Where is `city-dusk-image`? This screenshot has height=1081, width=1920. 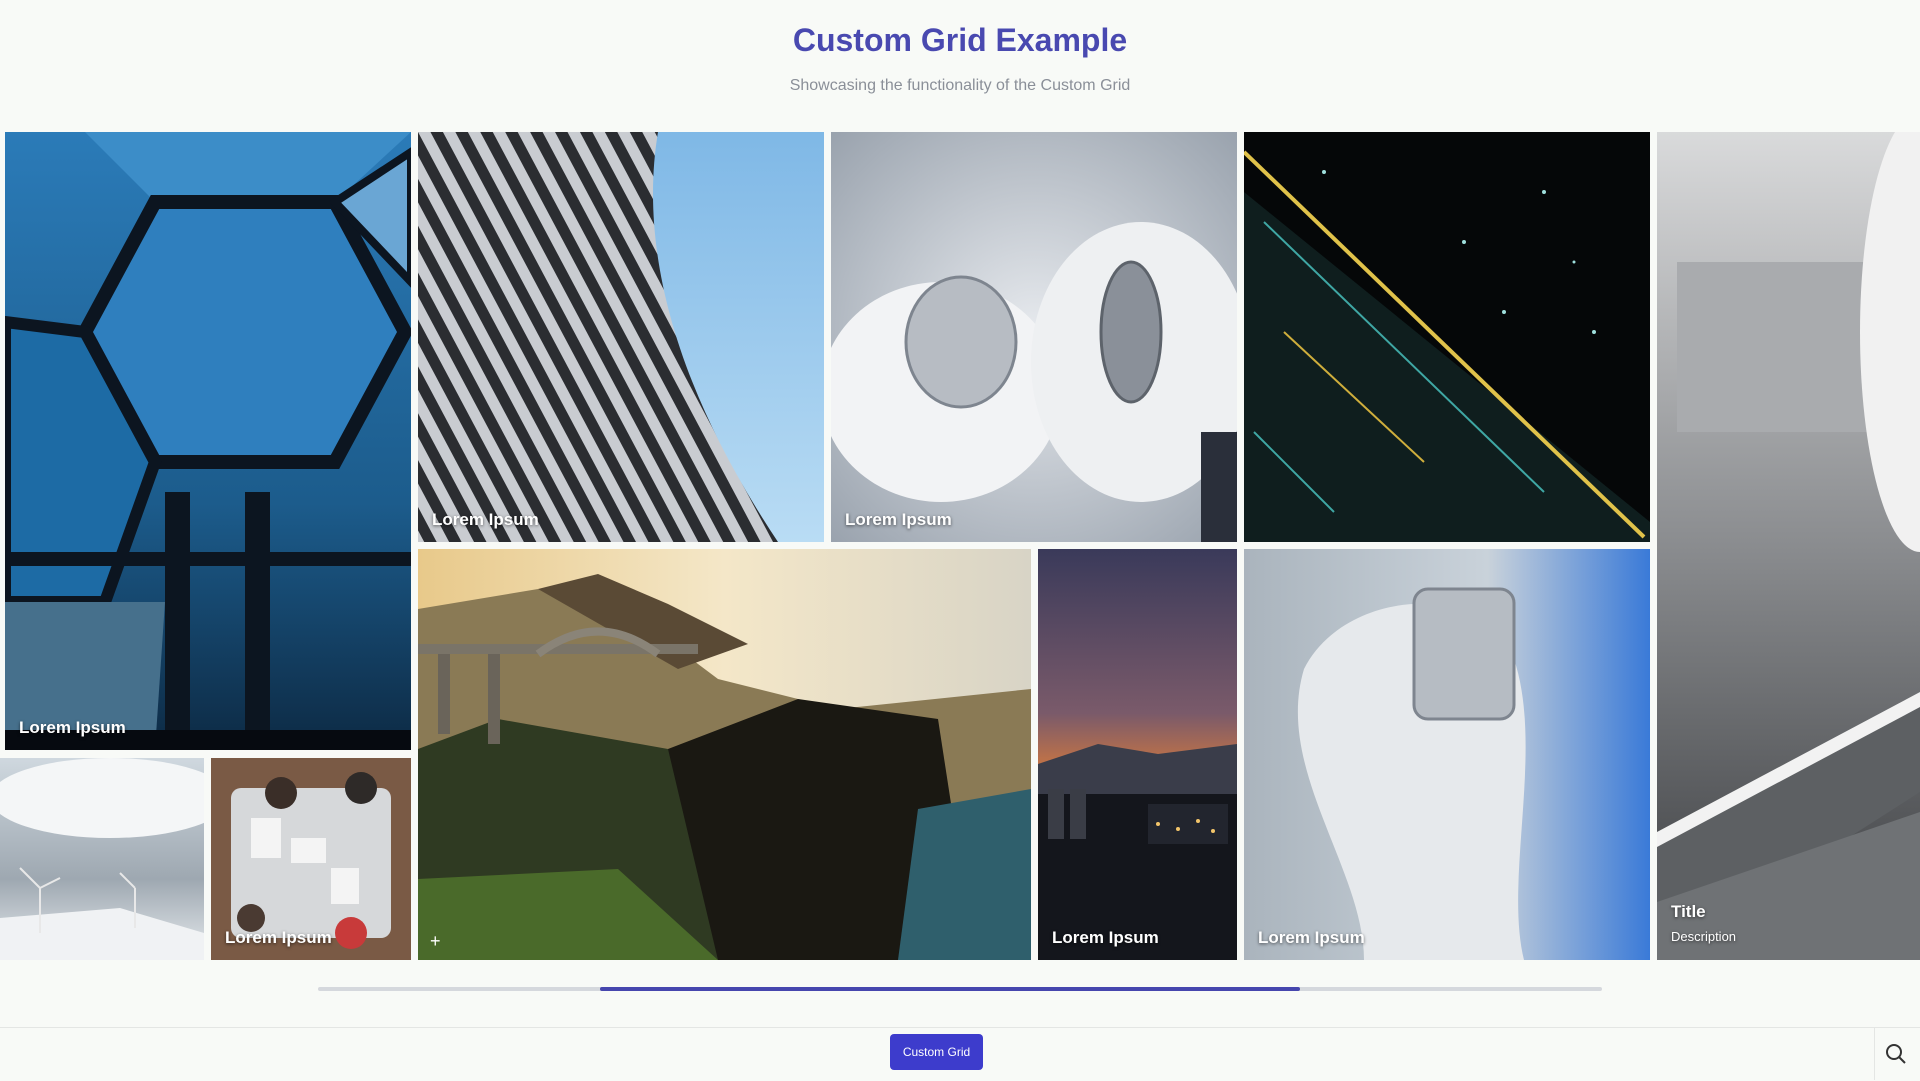 city-dusk-image is located at coordinates (1137, 754).